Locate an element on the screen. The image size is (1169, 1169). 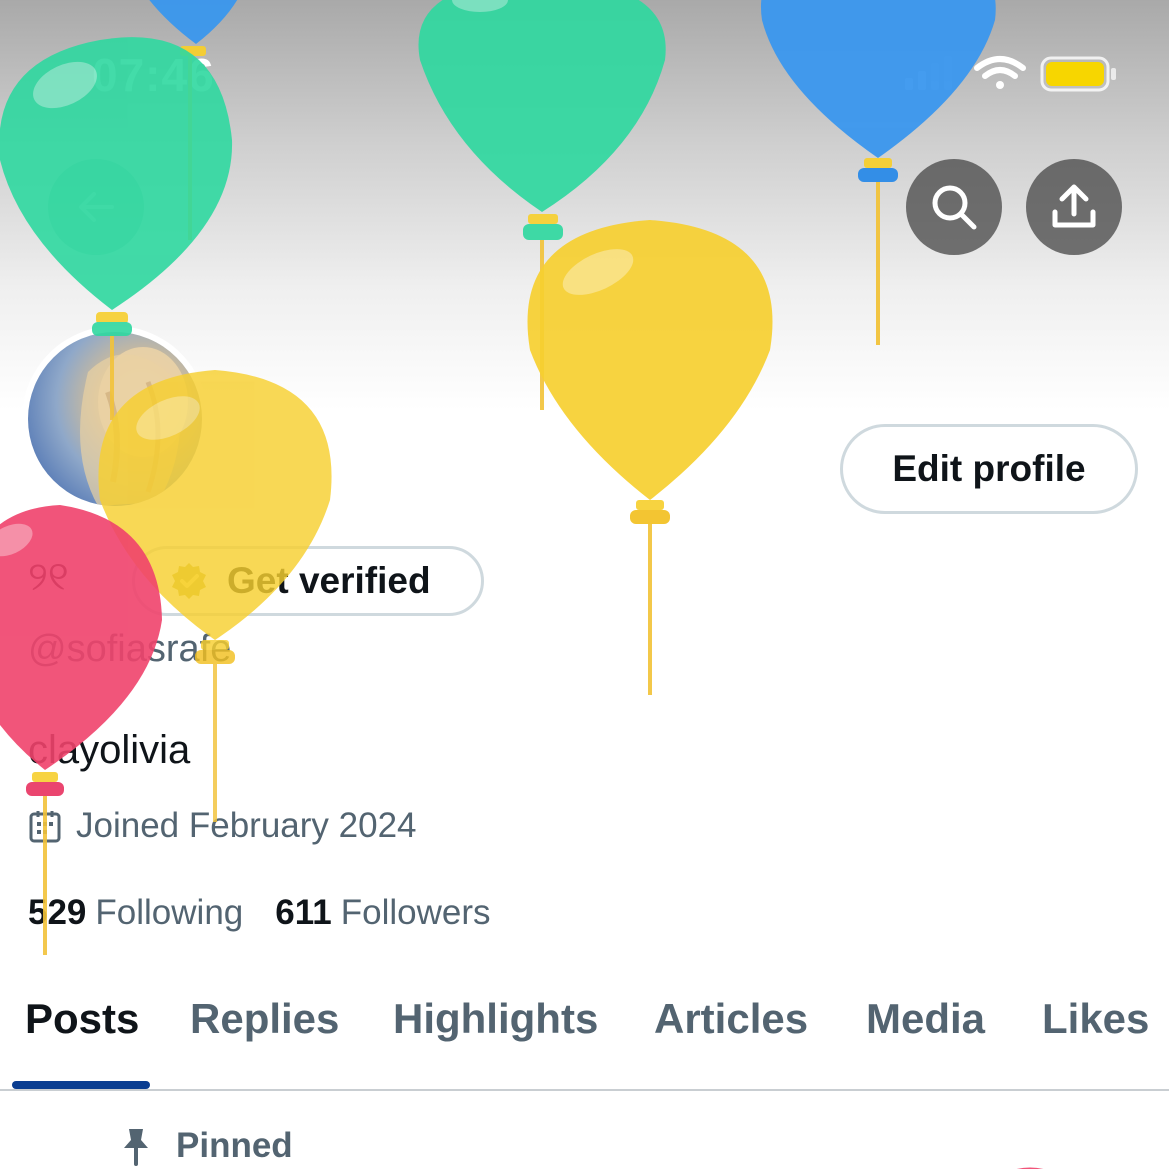
edit-profile-button: Edit profile is located at coordinates (989, 469).